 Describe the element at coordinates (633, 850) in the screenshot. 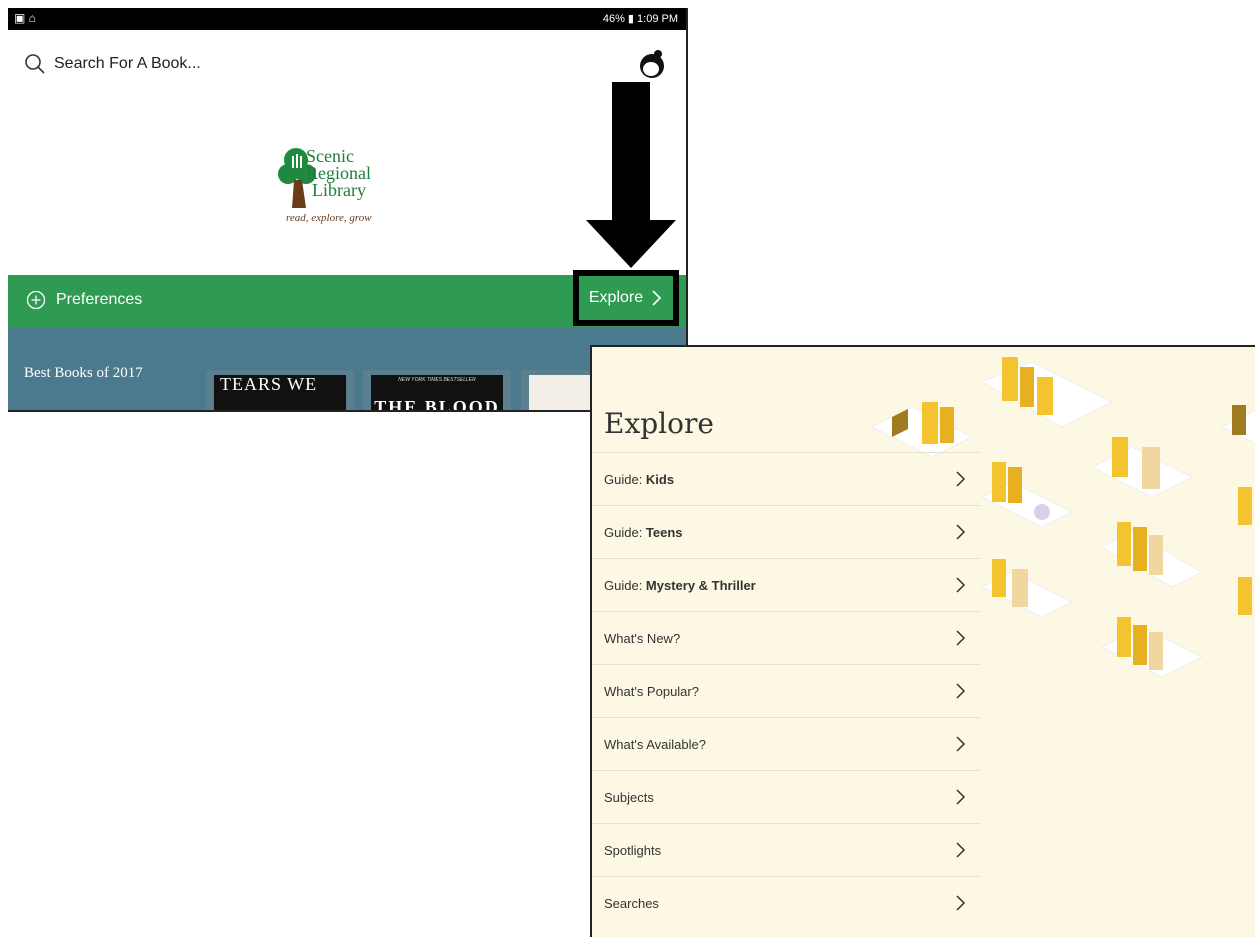

I see `menu-item-label: Spotlights` at that location.